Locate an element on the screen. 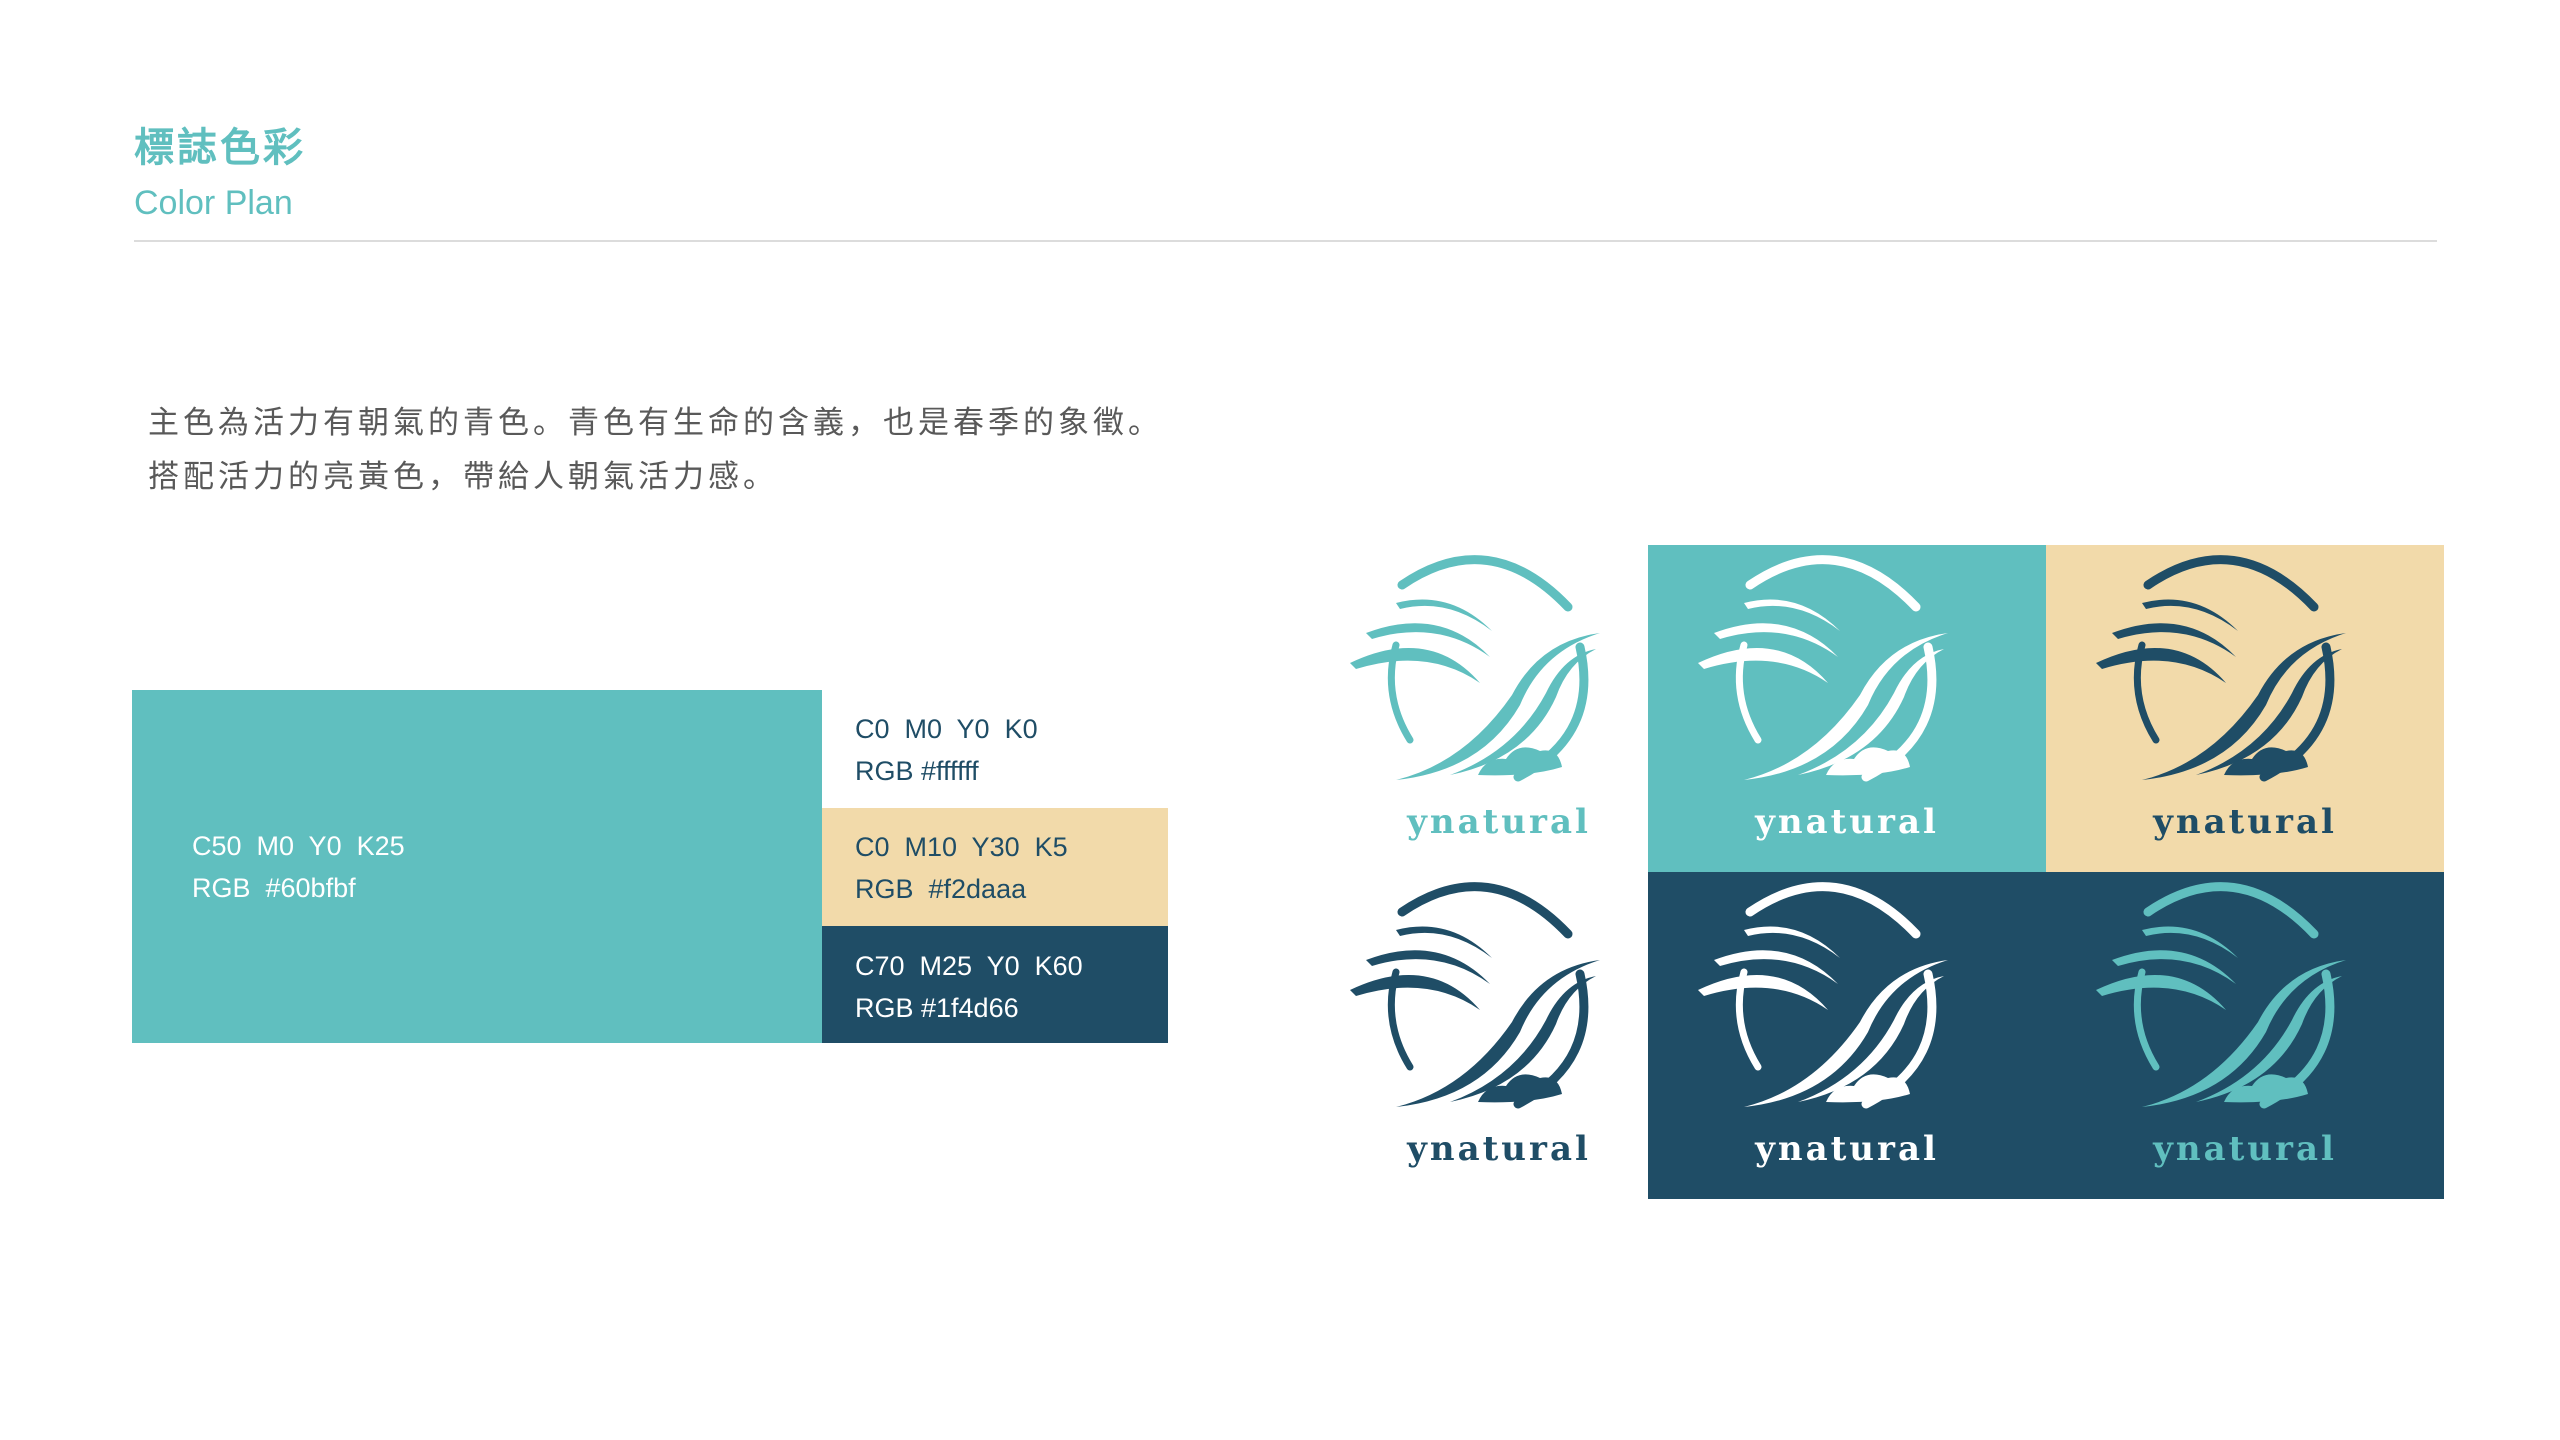 Image resolution: width=2560 pixels, height=1440 pixels. swatch-rgb: RGB #f2daaa is located at coordinates (941, 889).